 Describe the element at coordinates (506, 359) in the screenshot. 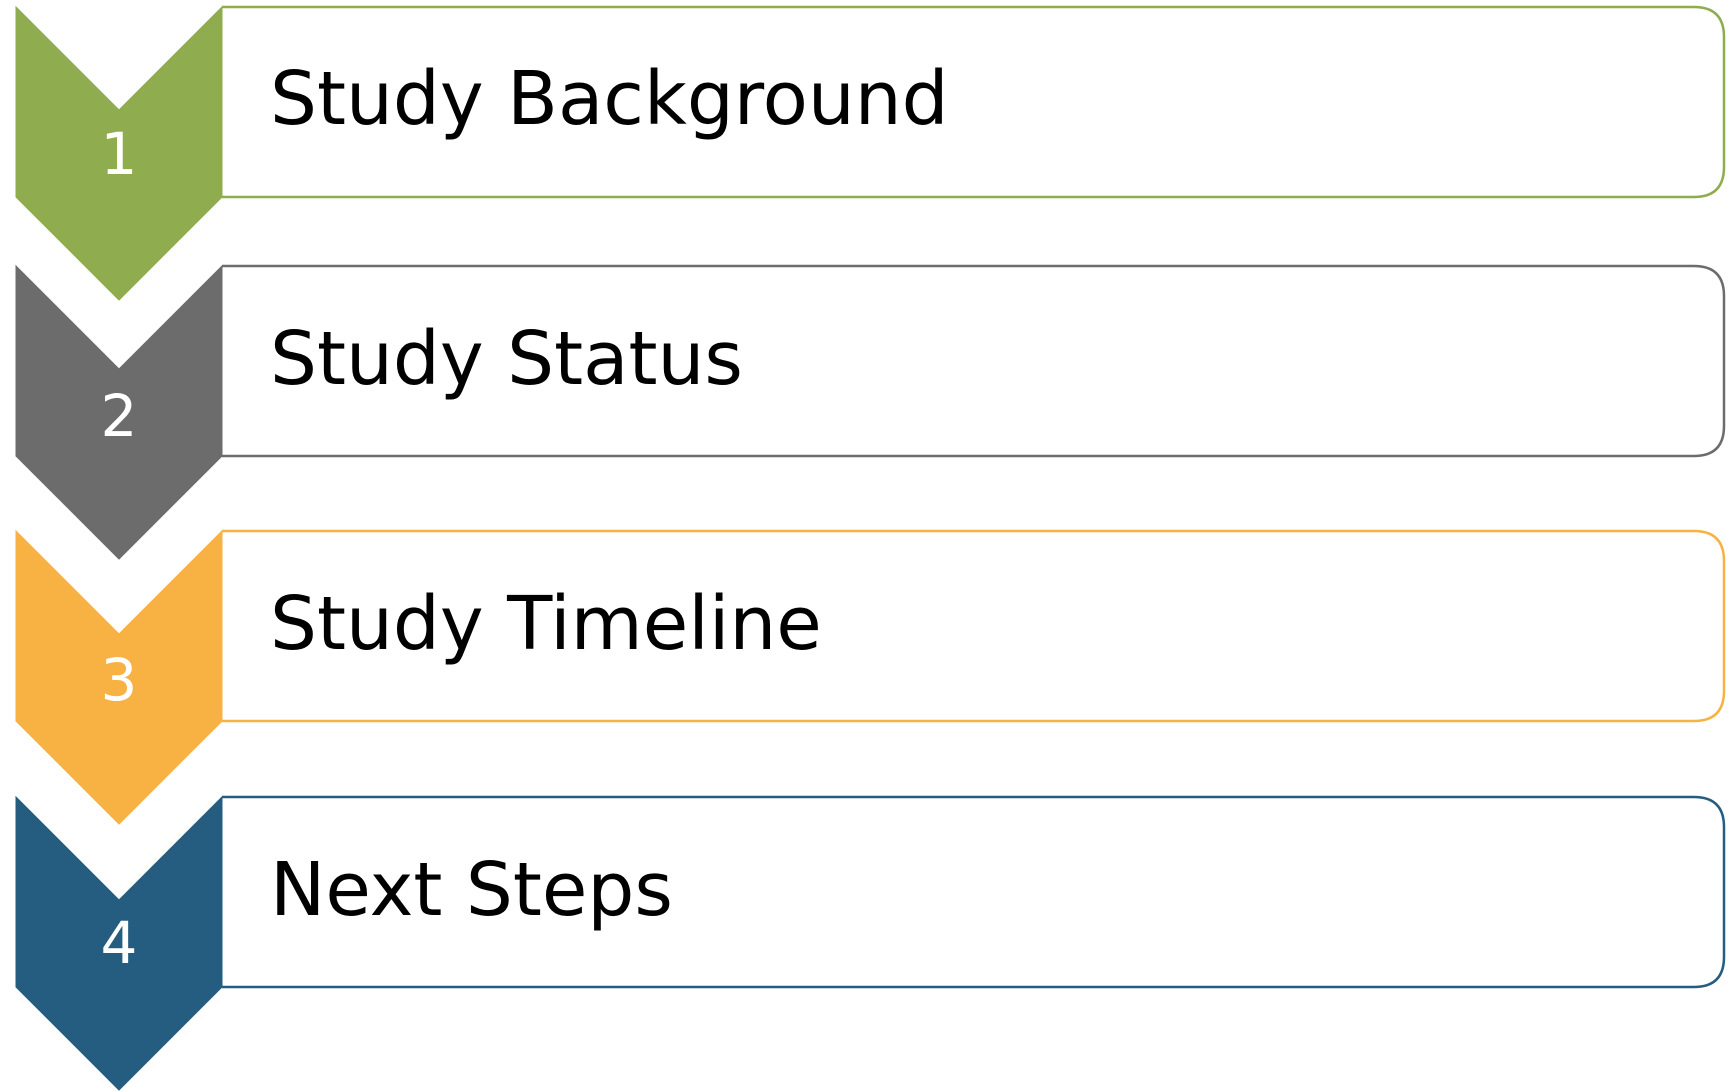

I see `step-2-label: Study Status` at that location.